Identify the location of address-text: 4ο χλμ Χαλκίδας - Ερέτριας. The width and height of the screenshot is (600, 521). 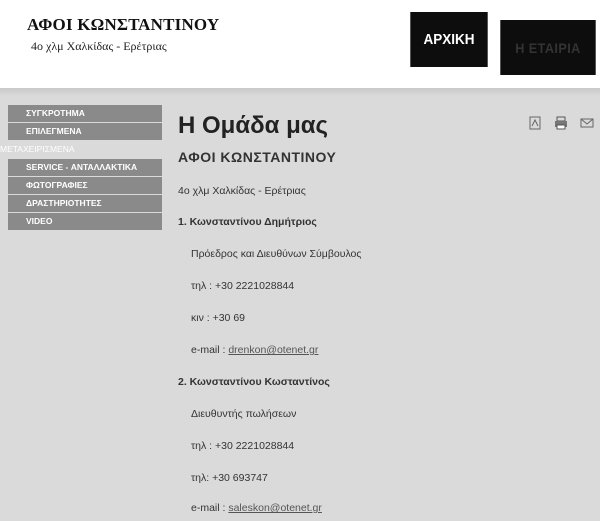
(242, 191).